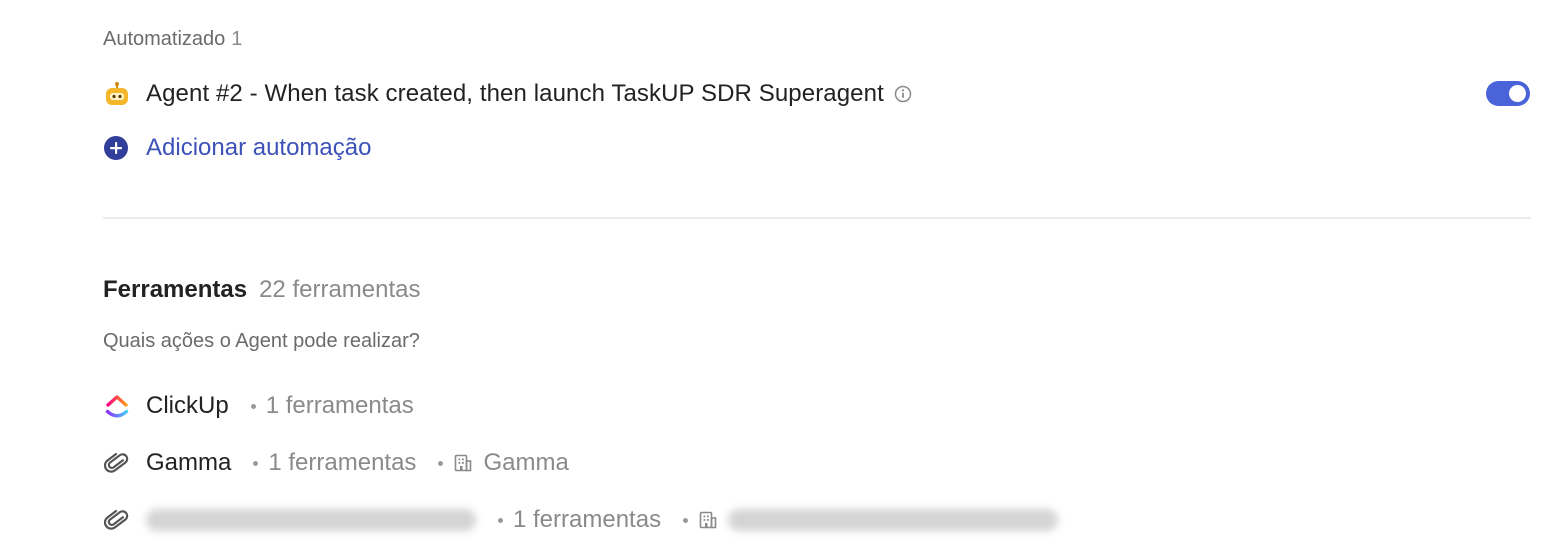  I want to click on automation-section-label: Automatizado, so click(164, 39).